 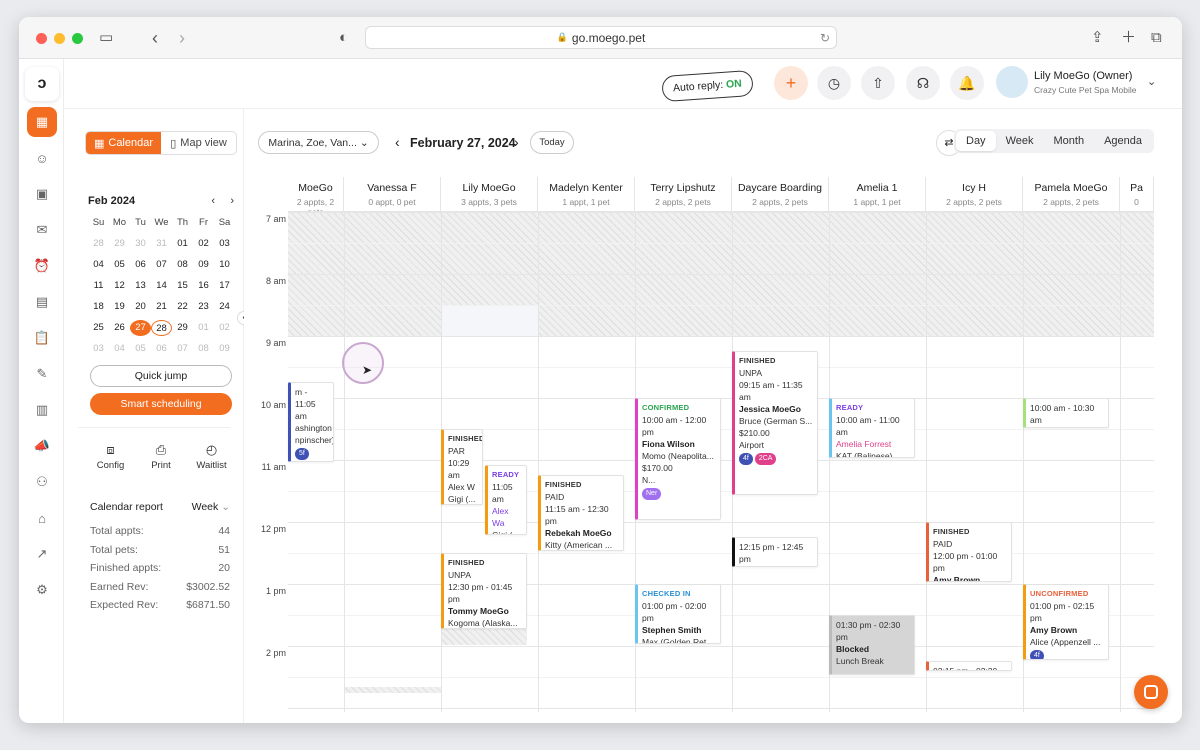 I want to click on staff-column-header: Vanessa F 0 appt, 0 pet, so click(x=392, y=194).